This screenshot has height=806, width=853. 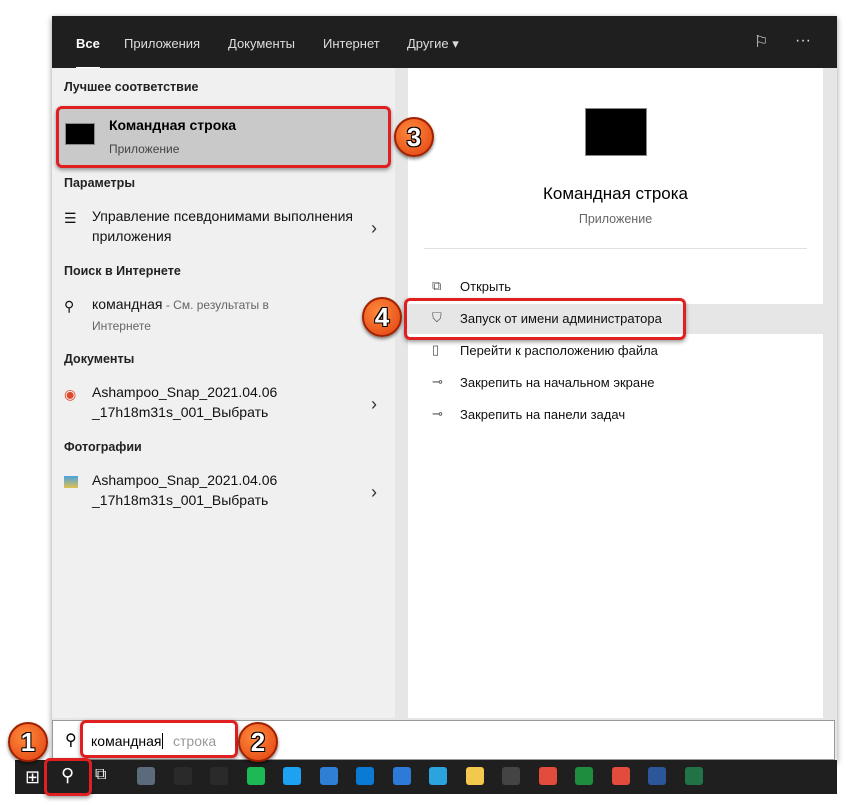 What do you see at coordinates (99, 359) in the screenshot?
I see `documents-header: Документы` at bounding box center [99, 359].